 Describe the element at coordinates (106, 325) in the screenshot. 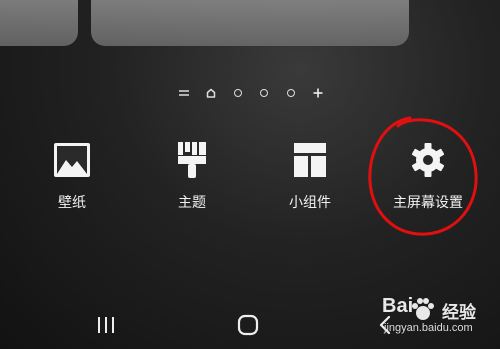

I see `recents-icon` at that location.